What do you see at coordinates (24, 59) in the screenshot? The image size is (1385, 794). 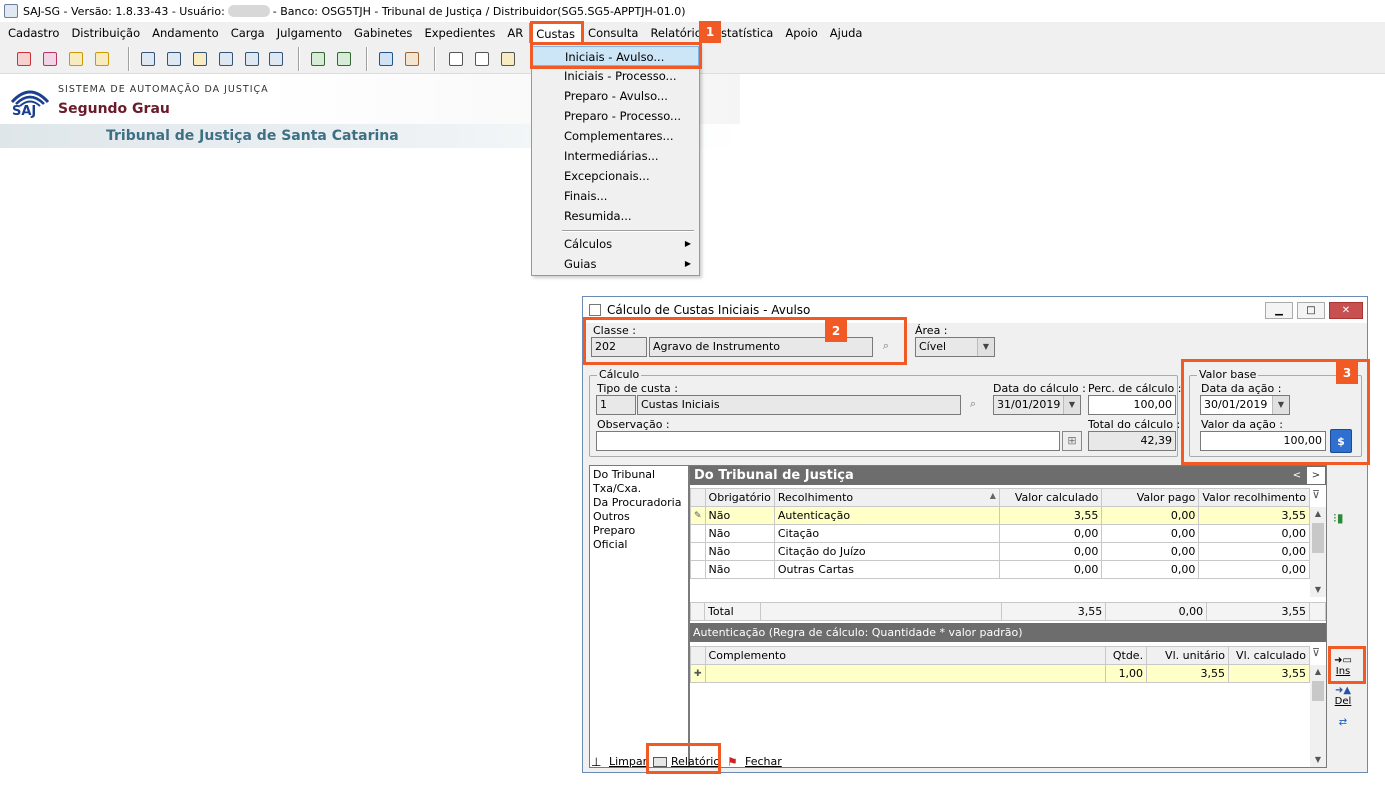 I see `flag-tool-icon` at bounding box center [24, 59].